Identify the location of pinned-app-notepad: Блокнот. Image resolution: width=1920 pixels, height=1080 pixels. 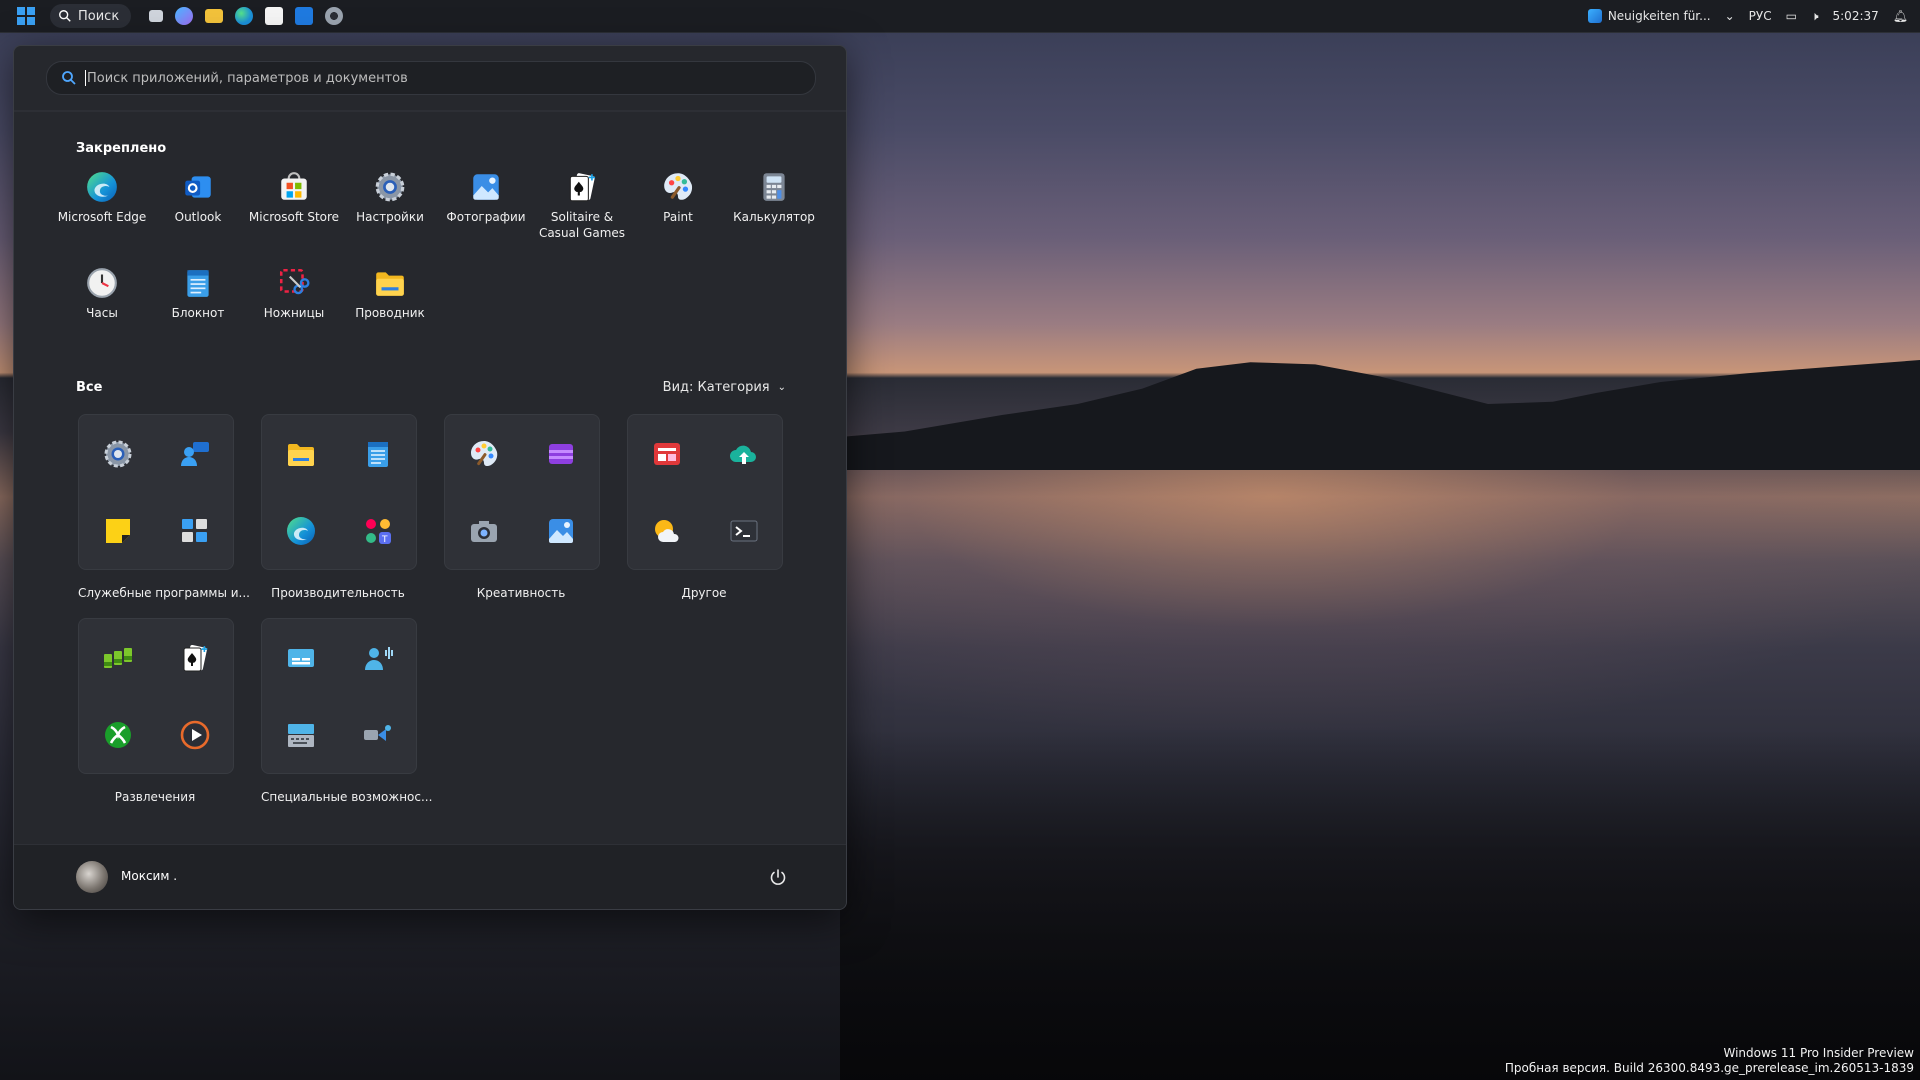
(198, 306).